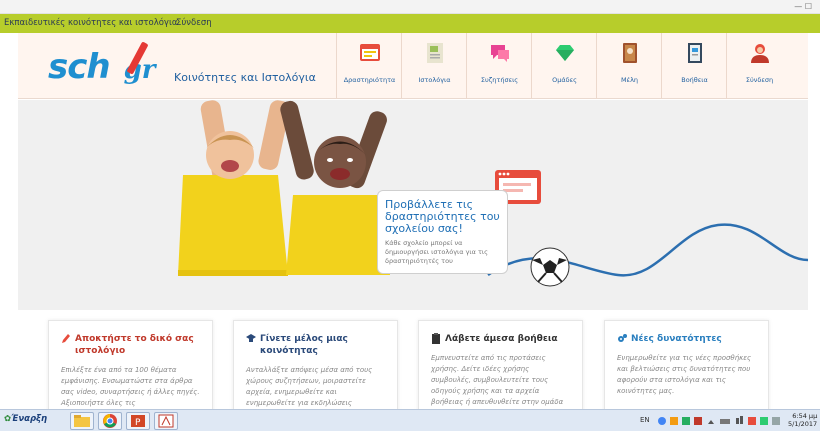 Image resolution: width=820 pixels, height=433 pixels. I want to click on start-button: ✿Έναρξη, so click(25, 419).